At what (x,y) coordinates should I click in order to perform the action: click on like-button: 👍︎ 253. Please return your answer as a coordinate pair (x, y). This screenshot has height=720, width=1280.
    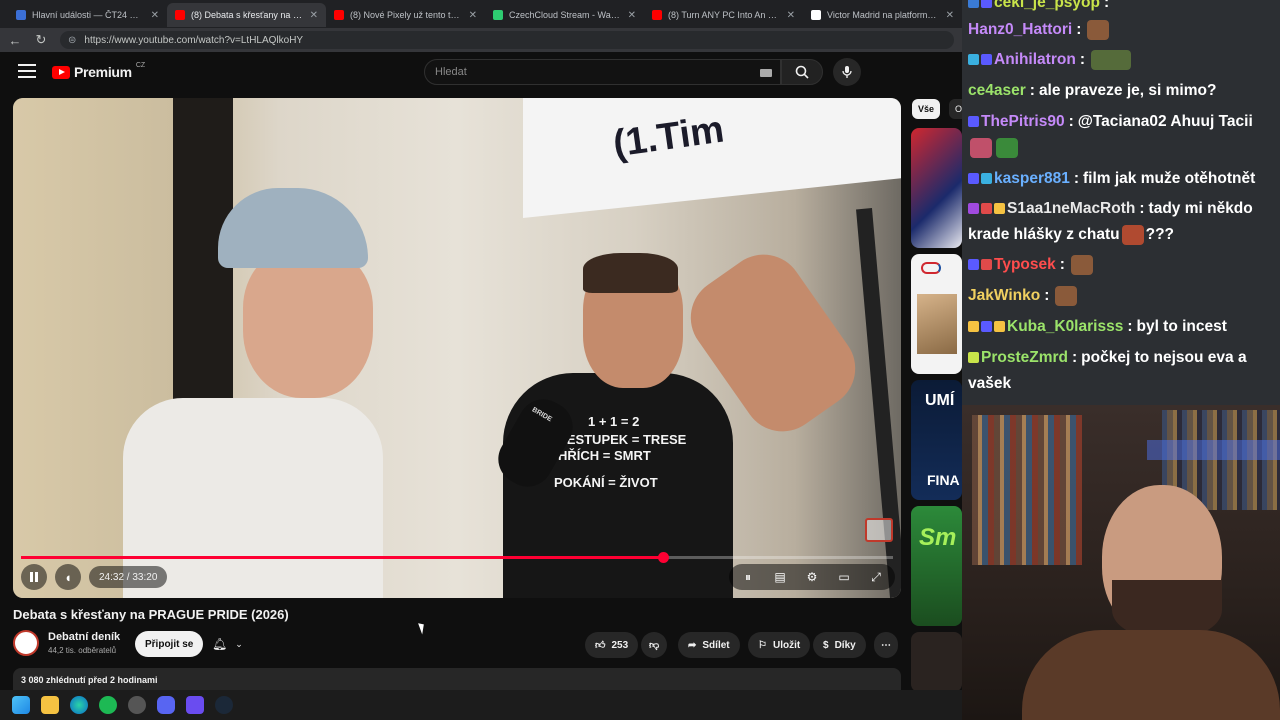
    Looking at the image, I should click on (612, 645).